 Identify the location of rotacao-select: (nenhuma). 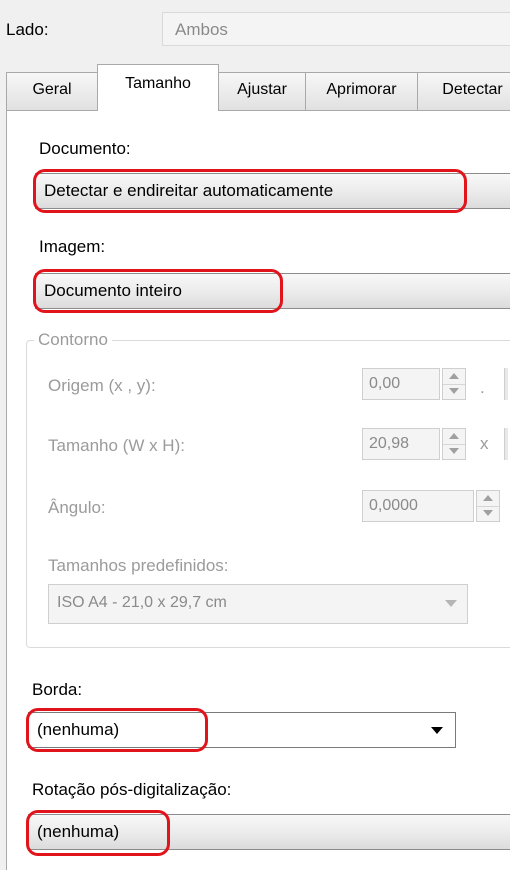
(269, 832).